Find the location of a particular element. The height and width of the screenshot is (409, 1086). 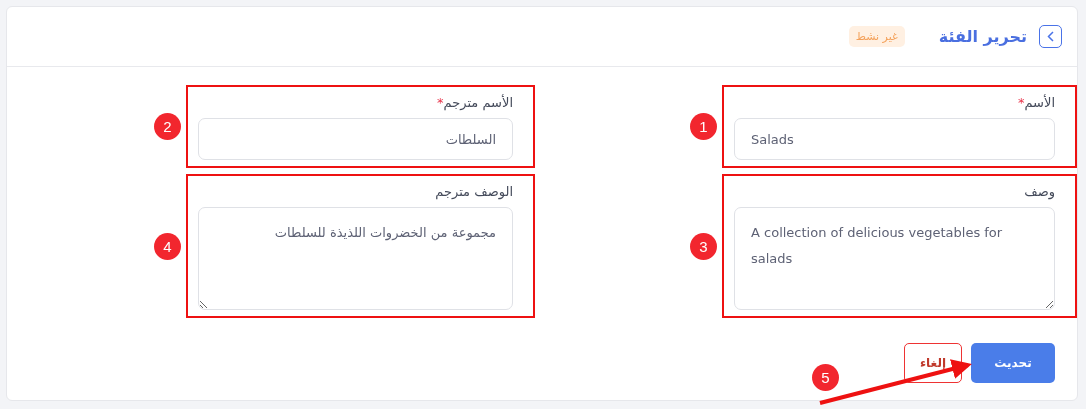

textarea-field: A collection of delicious vegetables for salads is located at coordinates (894, 258).